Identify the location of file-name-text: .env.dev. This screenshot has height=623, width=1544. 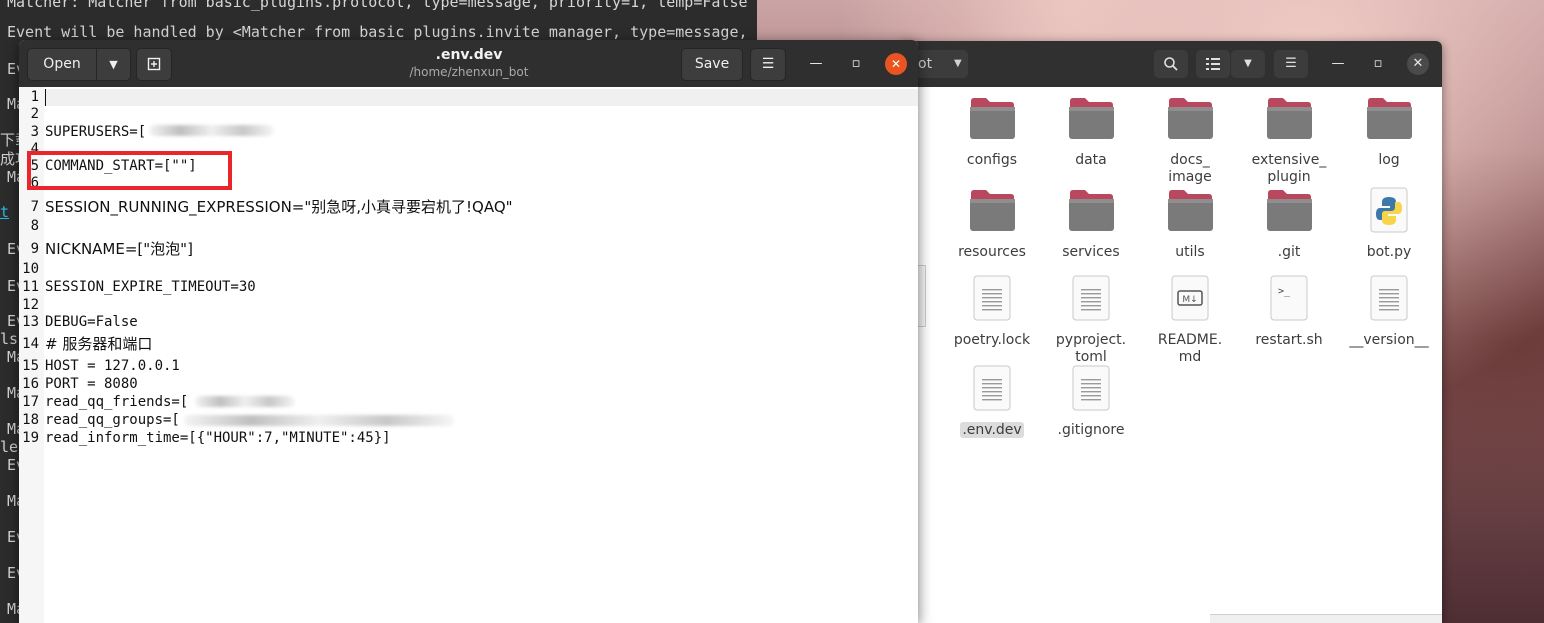
(992, 430).